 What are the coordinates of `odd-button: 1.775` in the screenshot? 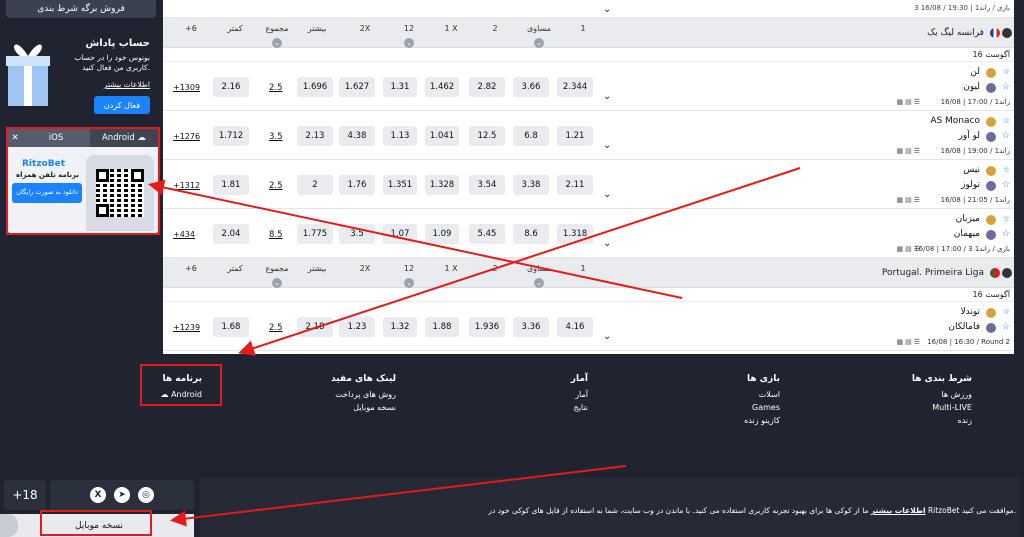 It's located at (315, 234).